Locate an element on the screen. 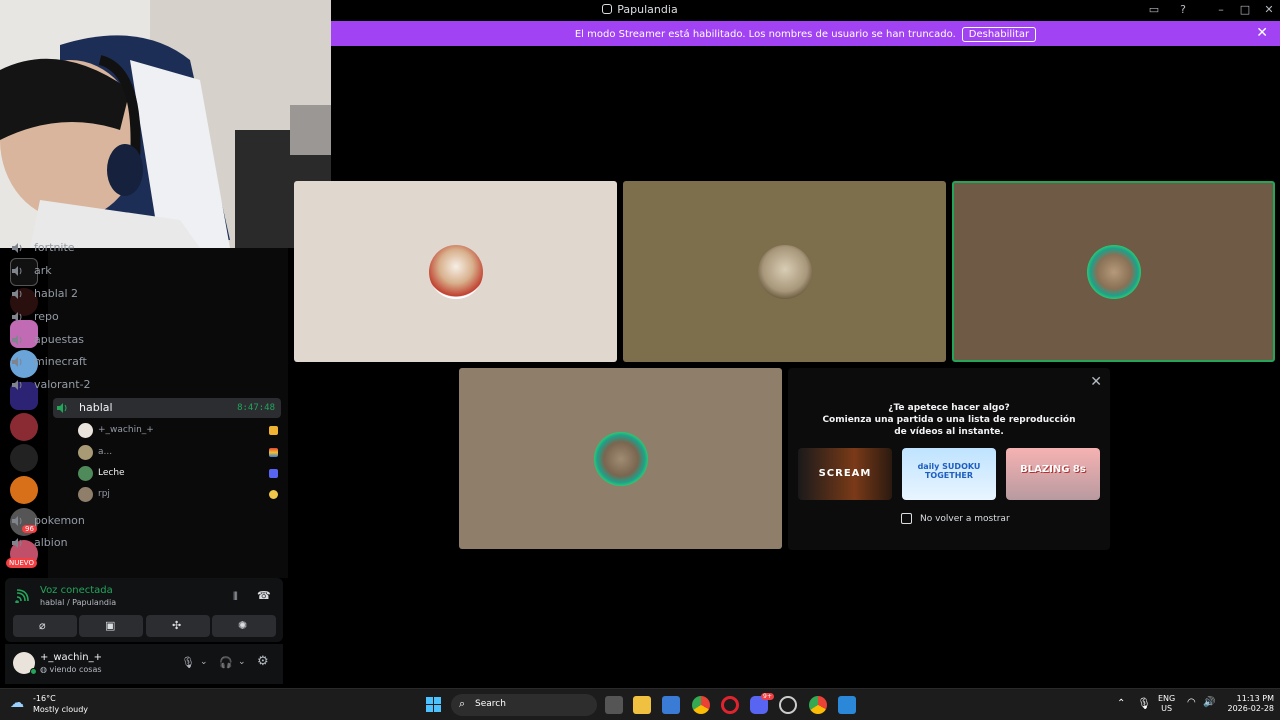  screen-share-button: ▣ is located at coordinates (111, 626).